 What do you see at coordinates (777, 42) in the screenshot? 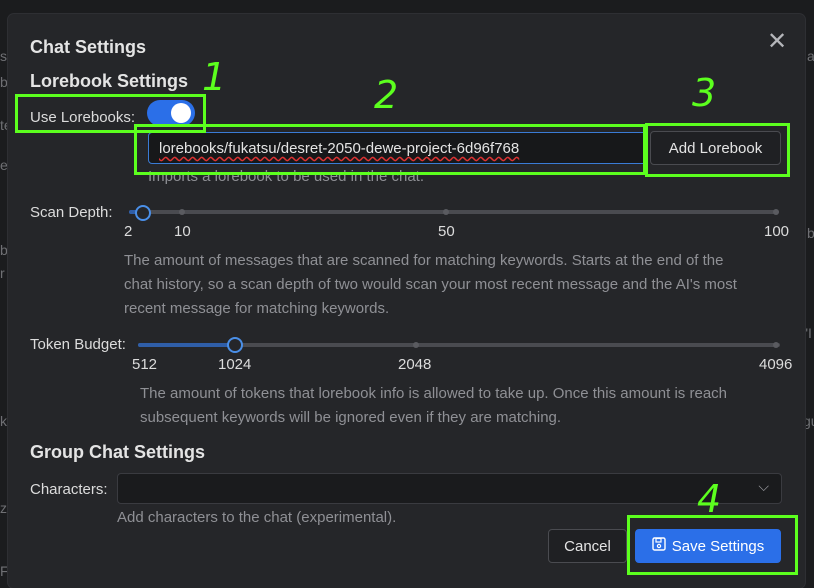
I see `close-icon: ✕` at bounding box center [777, 42].